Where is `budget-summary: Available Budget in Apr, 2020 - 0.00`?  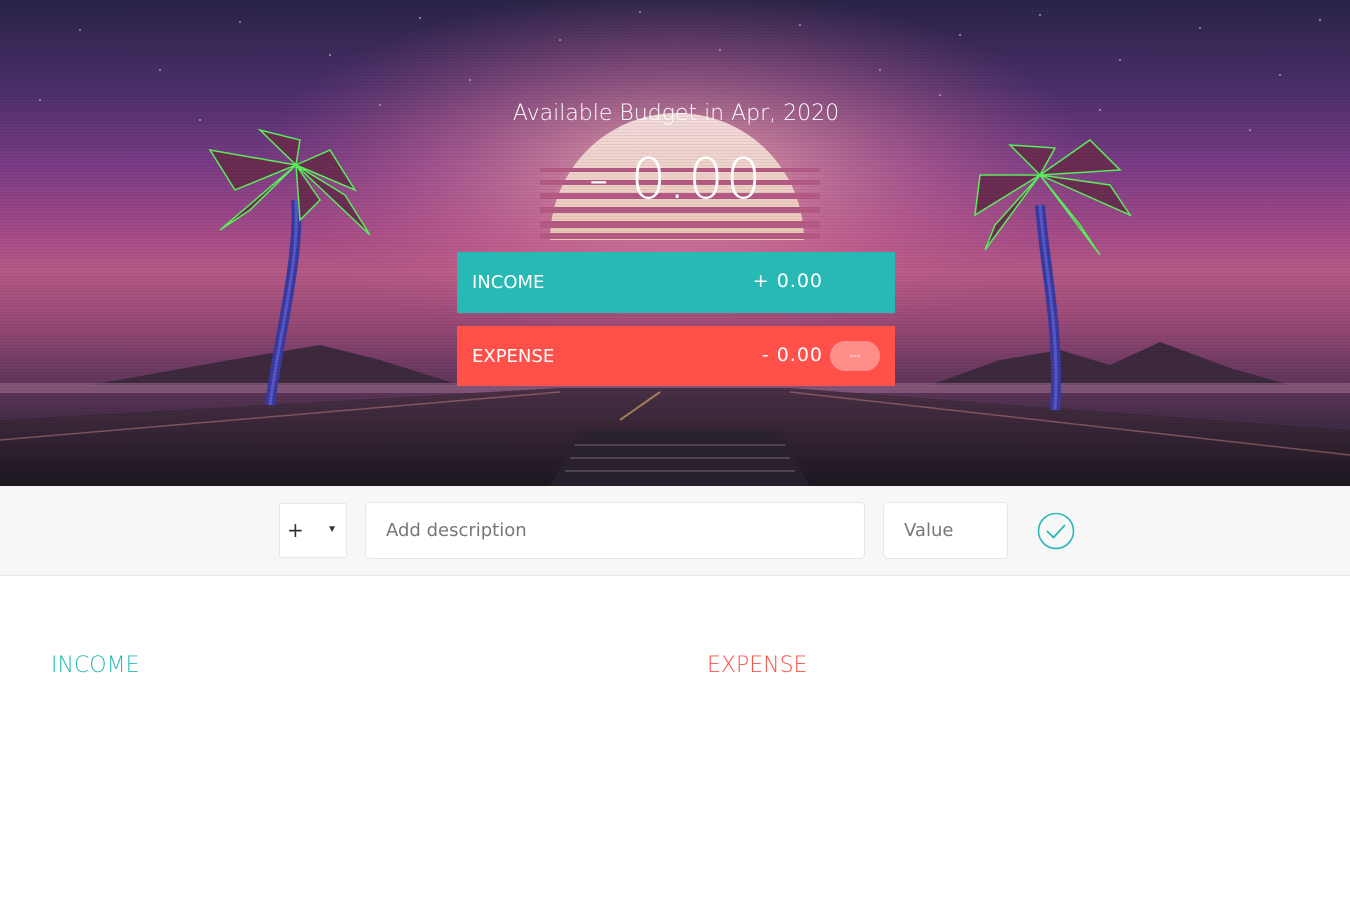 budget-summary: Available Budget in Apr, 2020 - 0.00 is located at coordinates (676, 156).